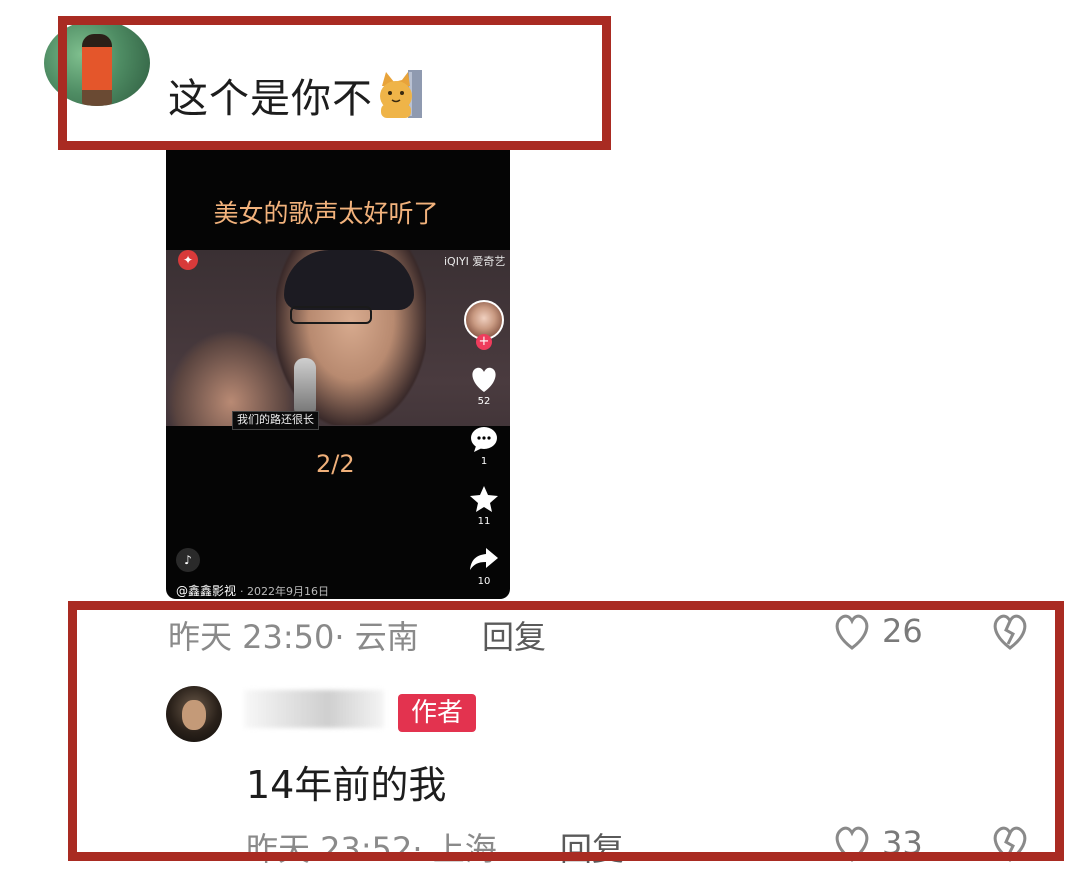 The image size is (1080, 870). I want to click on like-action: 52, so click(484, 385).